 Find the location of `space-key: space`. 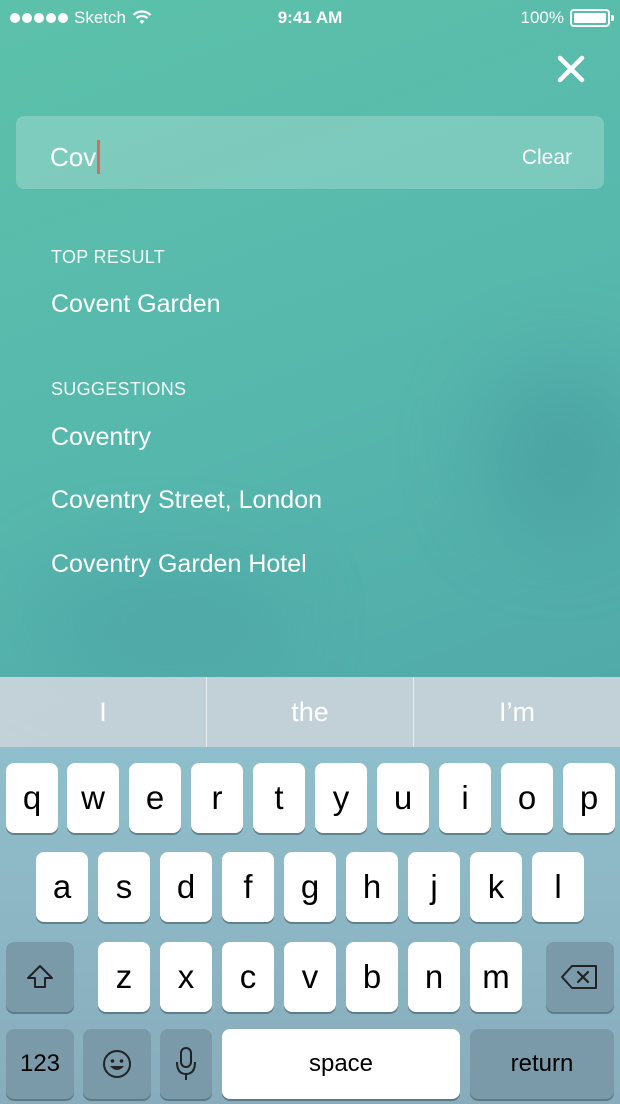

space-key: space is located at coordinates (341, 1064).